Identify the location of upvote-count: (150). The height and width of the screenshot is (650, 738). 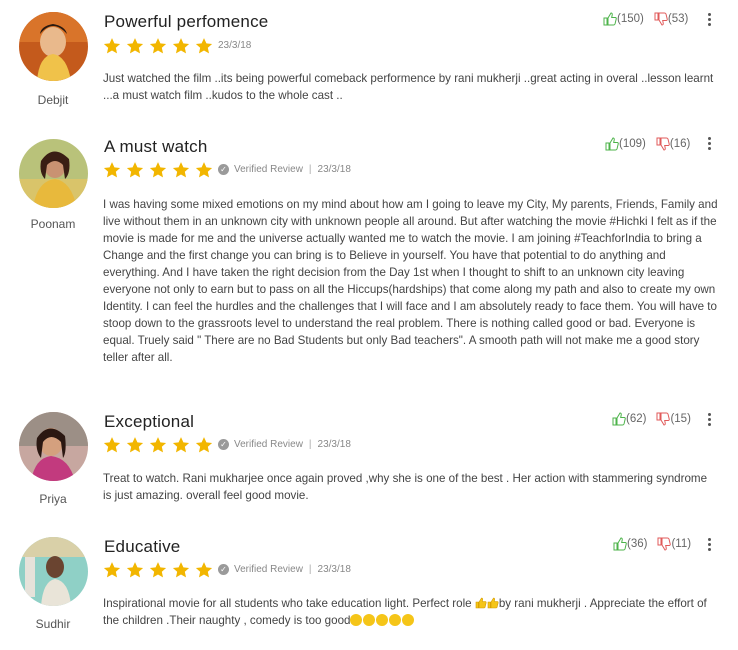
(630, 19).